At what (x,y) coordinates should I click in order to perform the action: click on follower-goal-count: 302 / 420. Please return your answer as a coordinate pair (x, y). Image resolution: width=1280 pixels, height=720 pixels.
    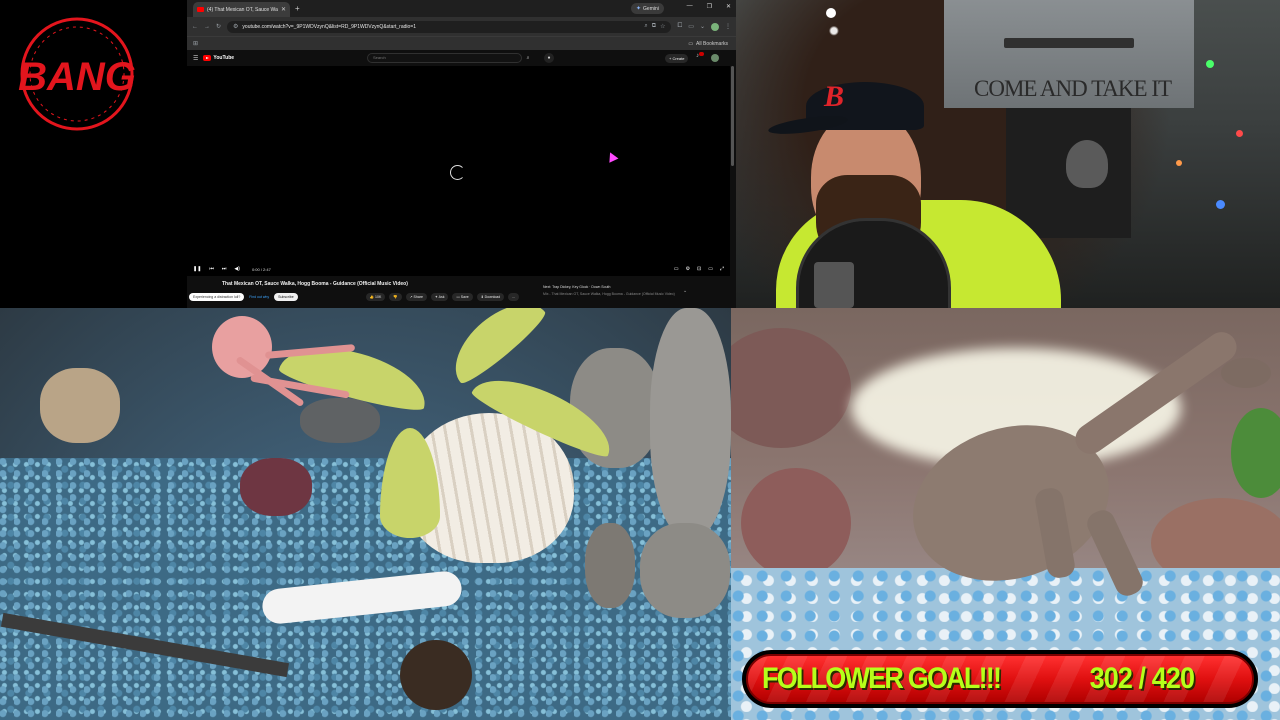
    Looking at the image, I should click on (1141, 678).